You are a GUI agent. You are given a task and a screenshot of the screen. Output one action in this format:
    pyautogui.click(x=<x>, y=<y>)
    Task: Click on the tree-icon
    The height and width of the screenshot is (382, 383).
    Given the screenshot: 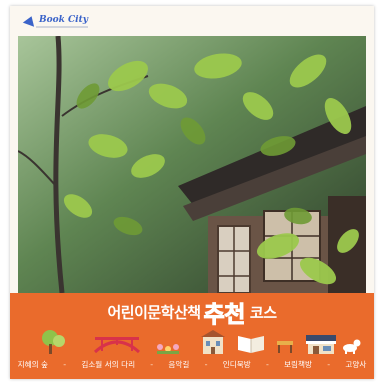 What is the action you would take?
    pyautogui.click(x=53, y=342)
    